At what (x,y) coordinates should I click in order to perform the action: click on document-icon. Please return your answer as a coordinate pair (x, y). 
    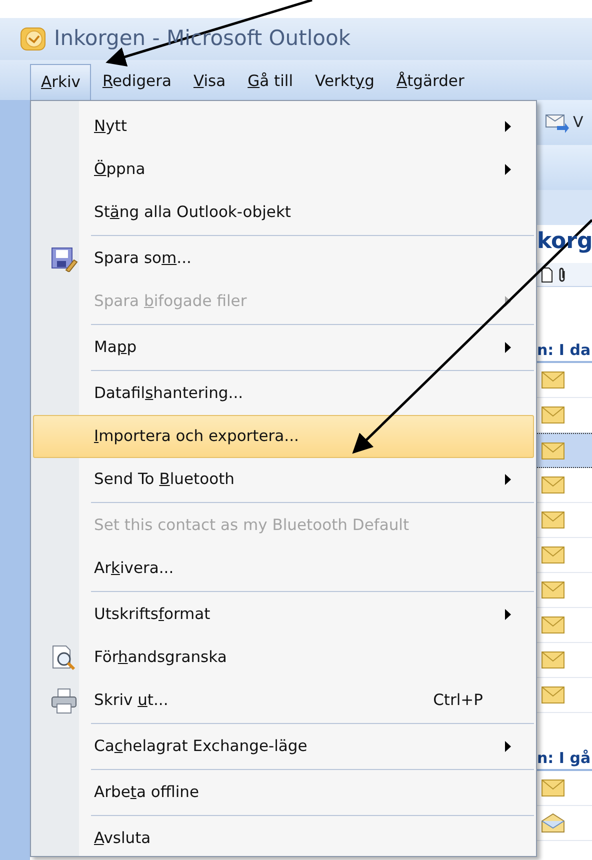
    Looking at the image, I should click on (547, 274).